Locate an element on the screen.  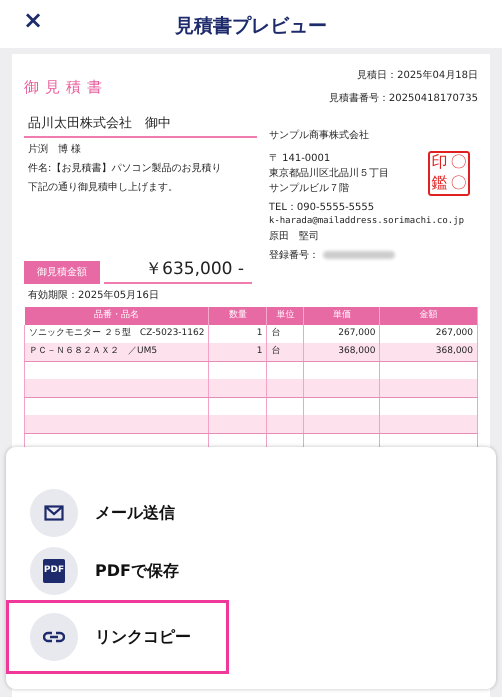
contact-line: TEL：090-5555-5555 is located at coordinates (322, 208).